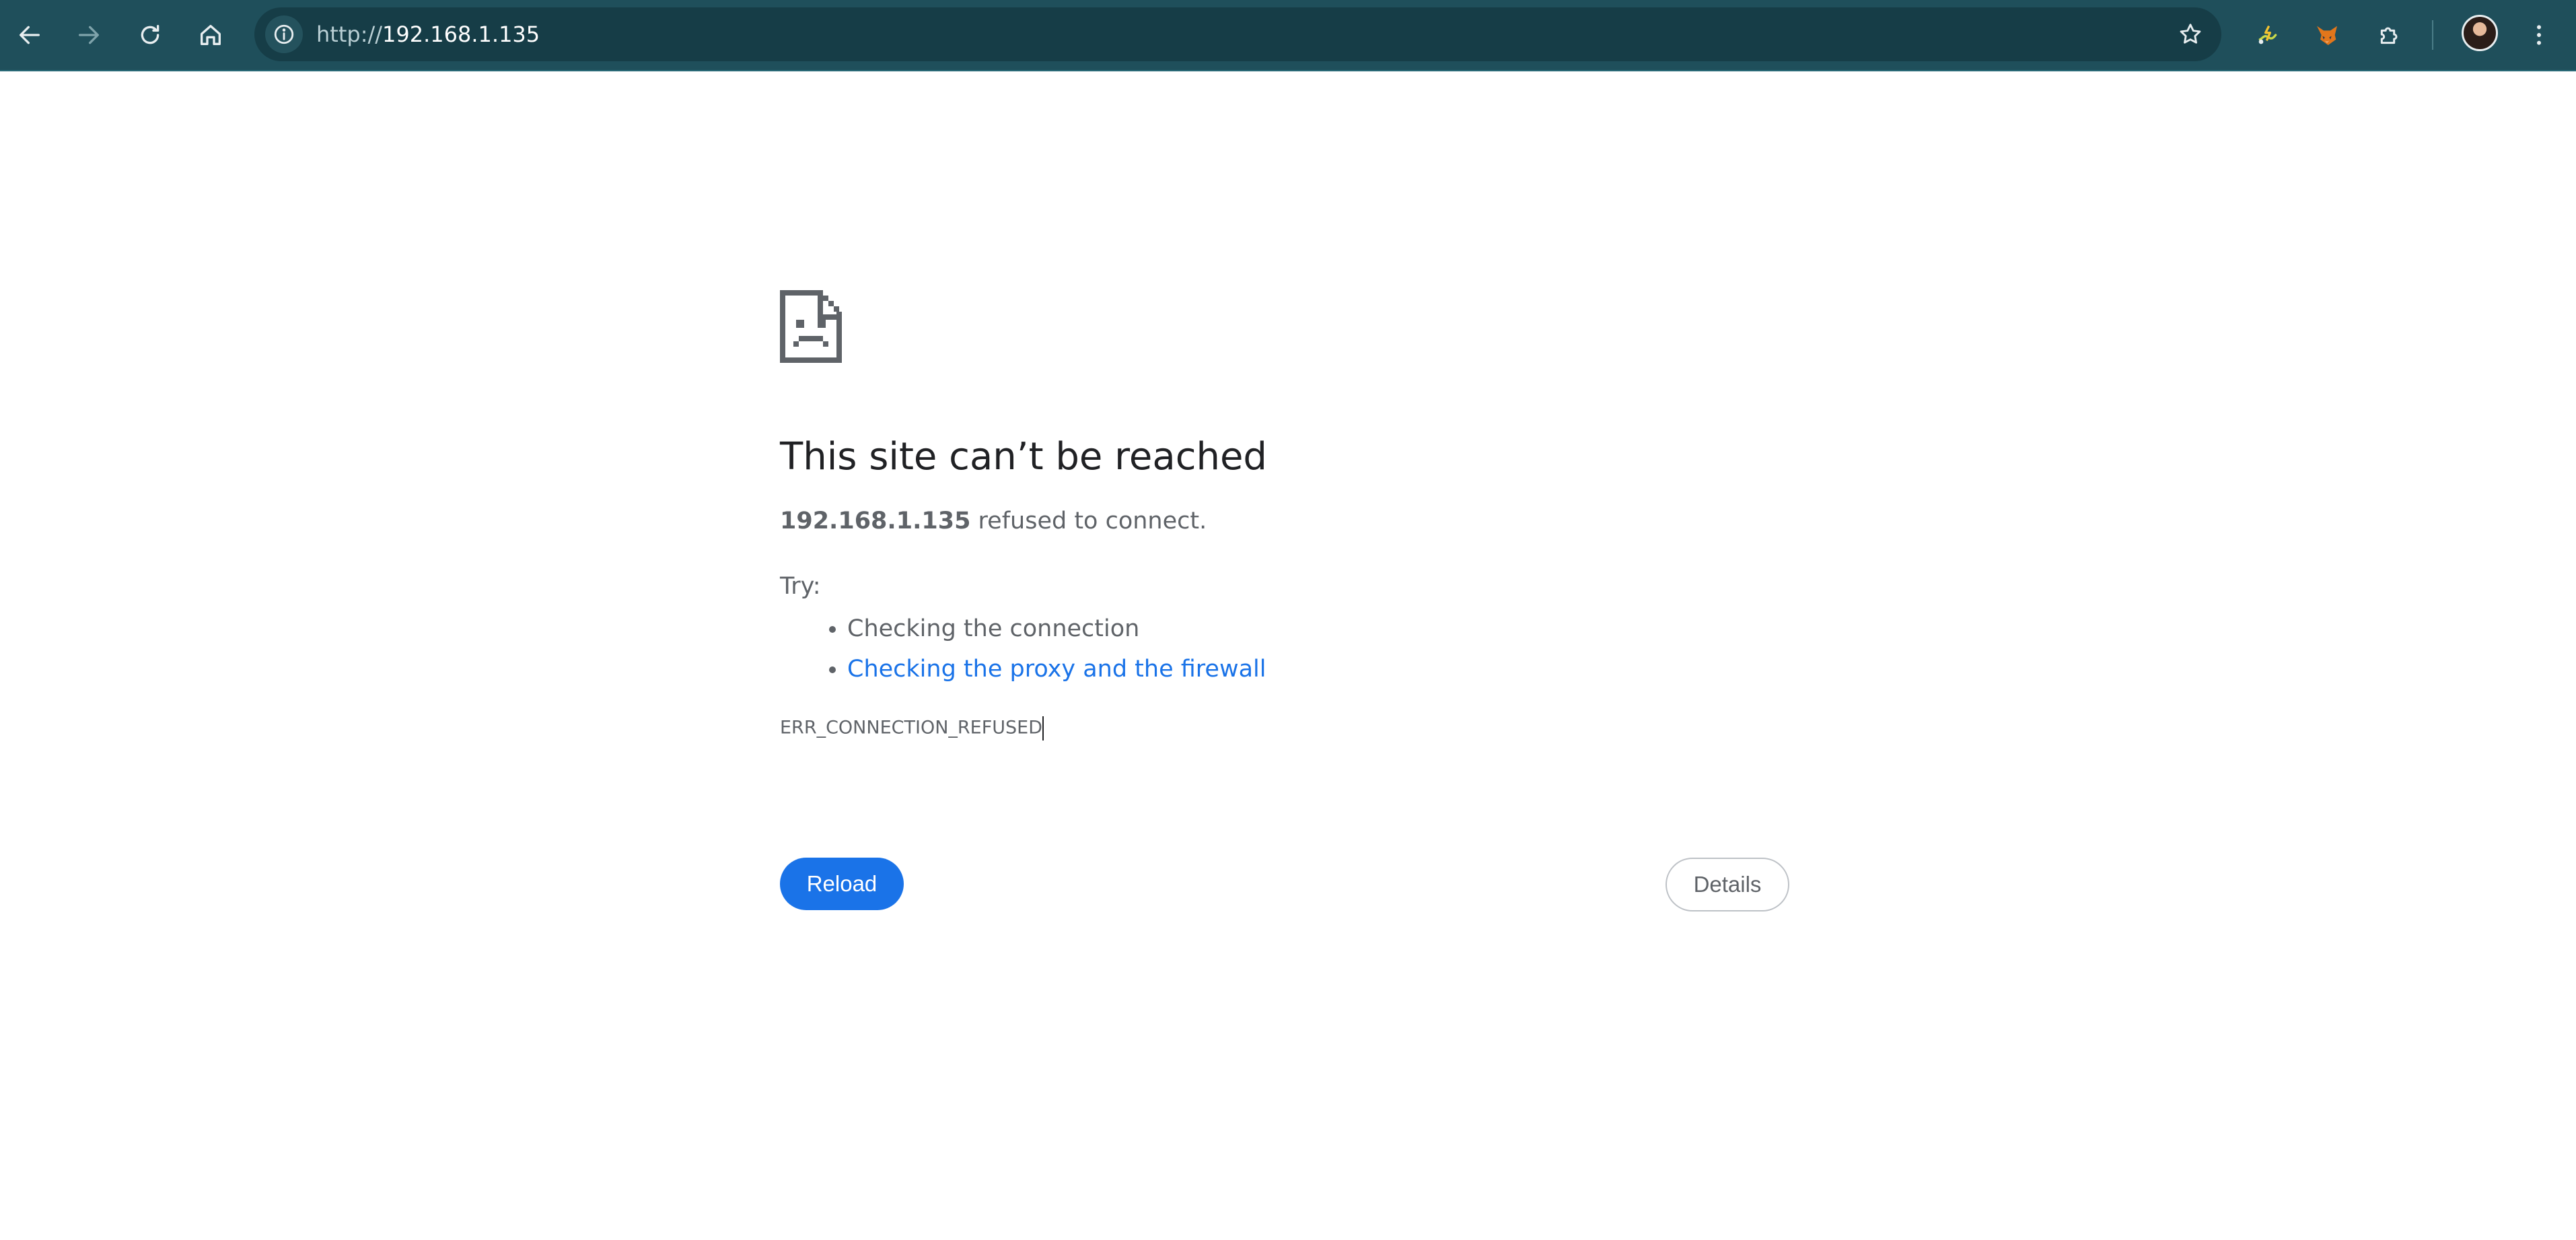  What do you see at coordinates (1727, 885) in the screenshot?
I see `details-button: Details` at bounding box center [1727, 885].